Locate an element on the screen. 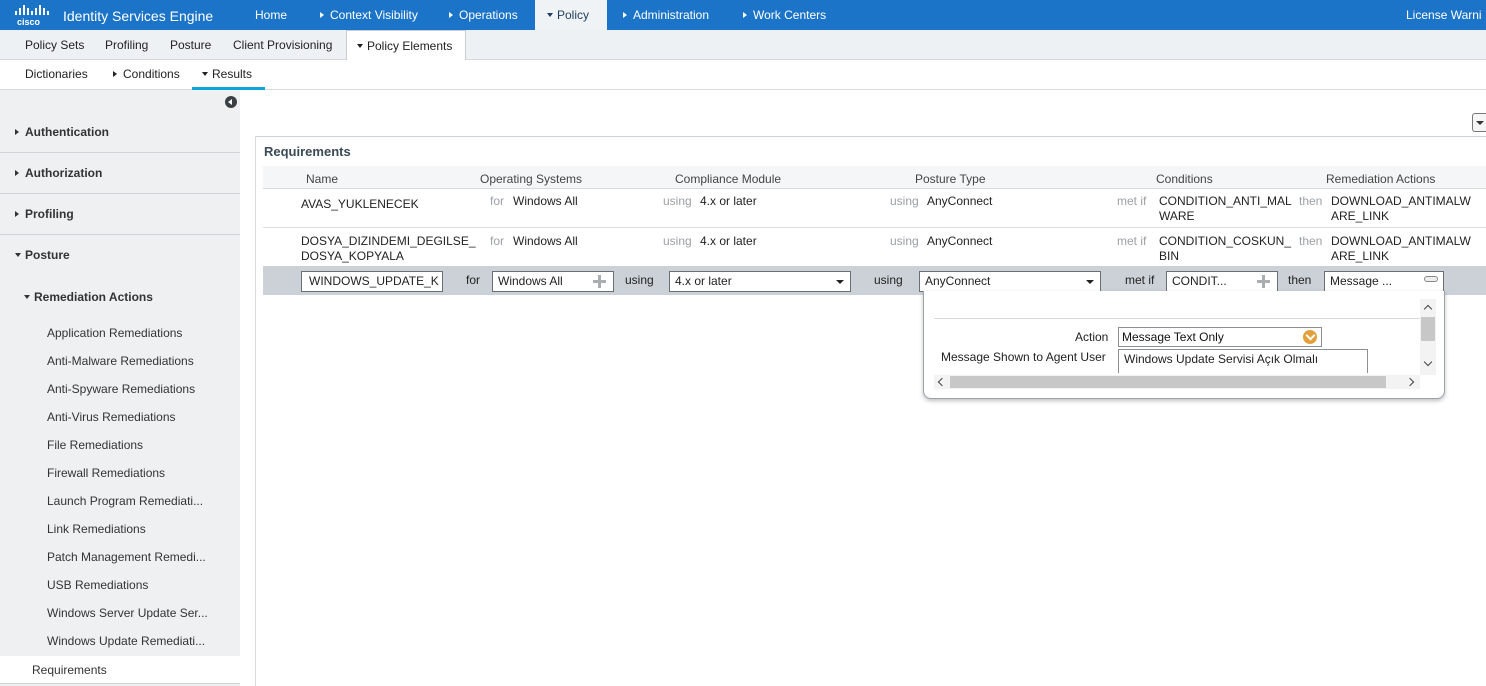 This screenshot has height=686, width=1486. sidebar-section-authentication: Authentication is located at coordinates (120, 132).